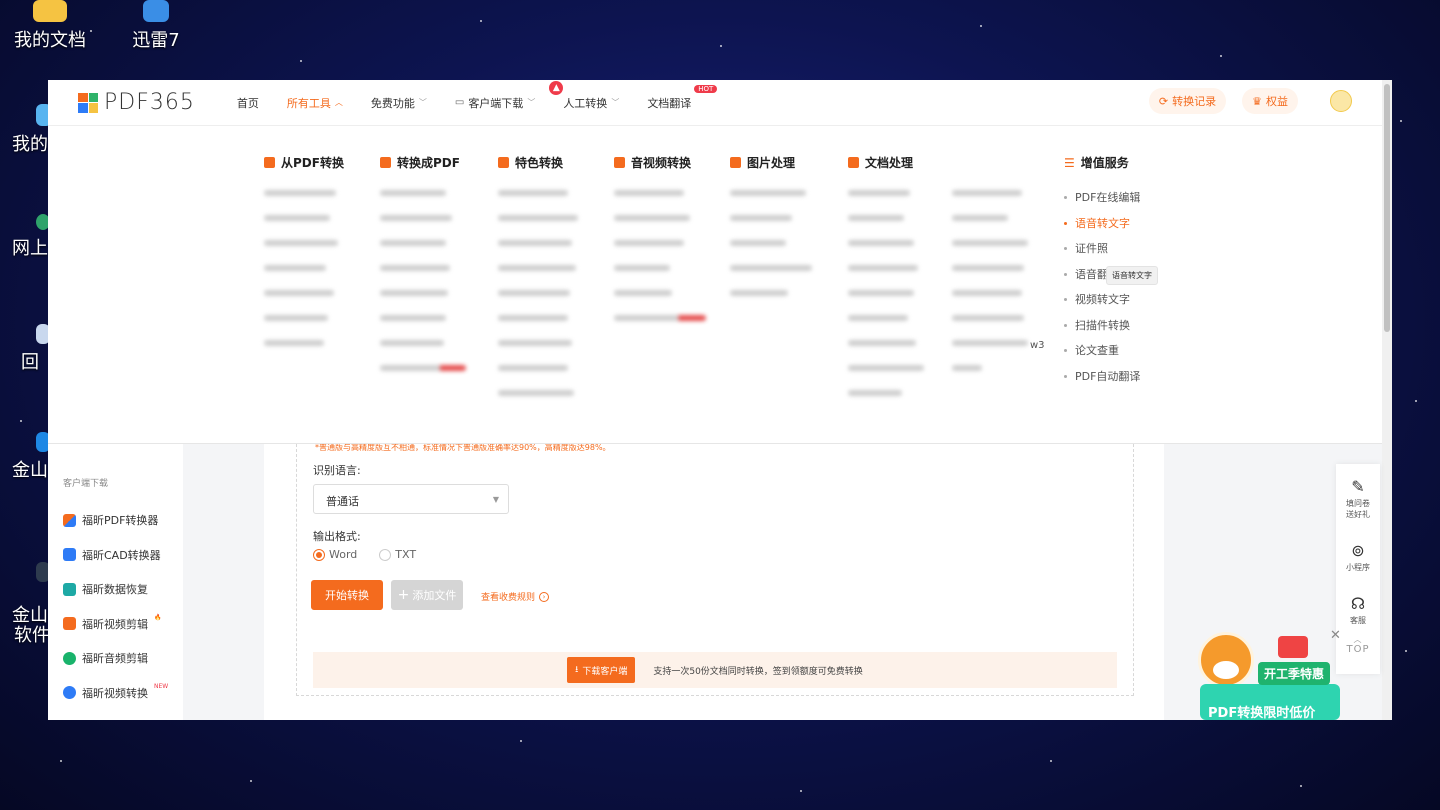 The image size is (1440, 810). What do you see at coordinates (156, 26) in the screenshot?
I see `desktop-icon-xunlei: 迅雷7` at bounding box center [156, 26].